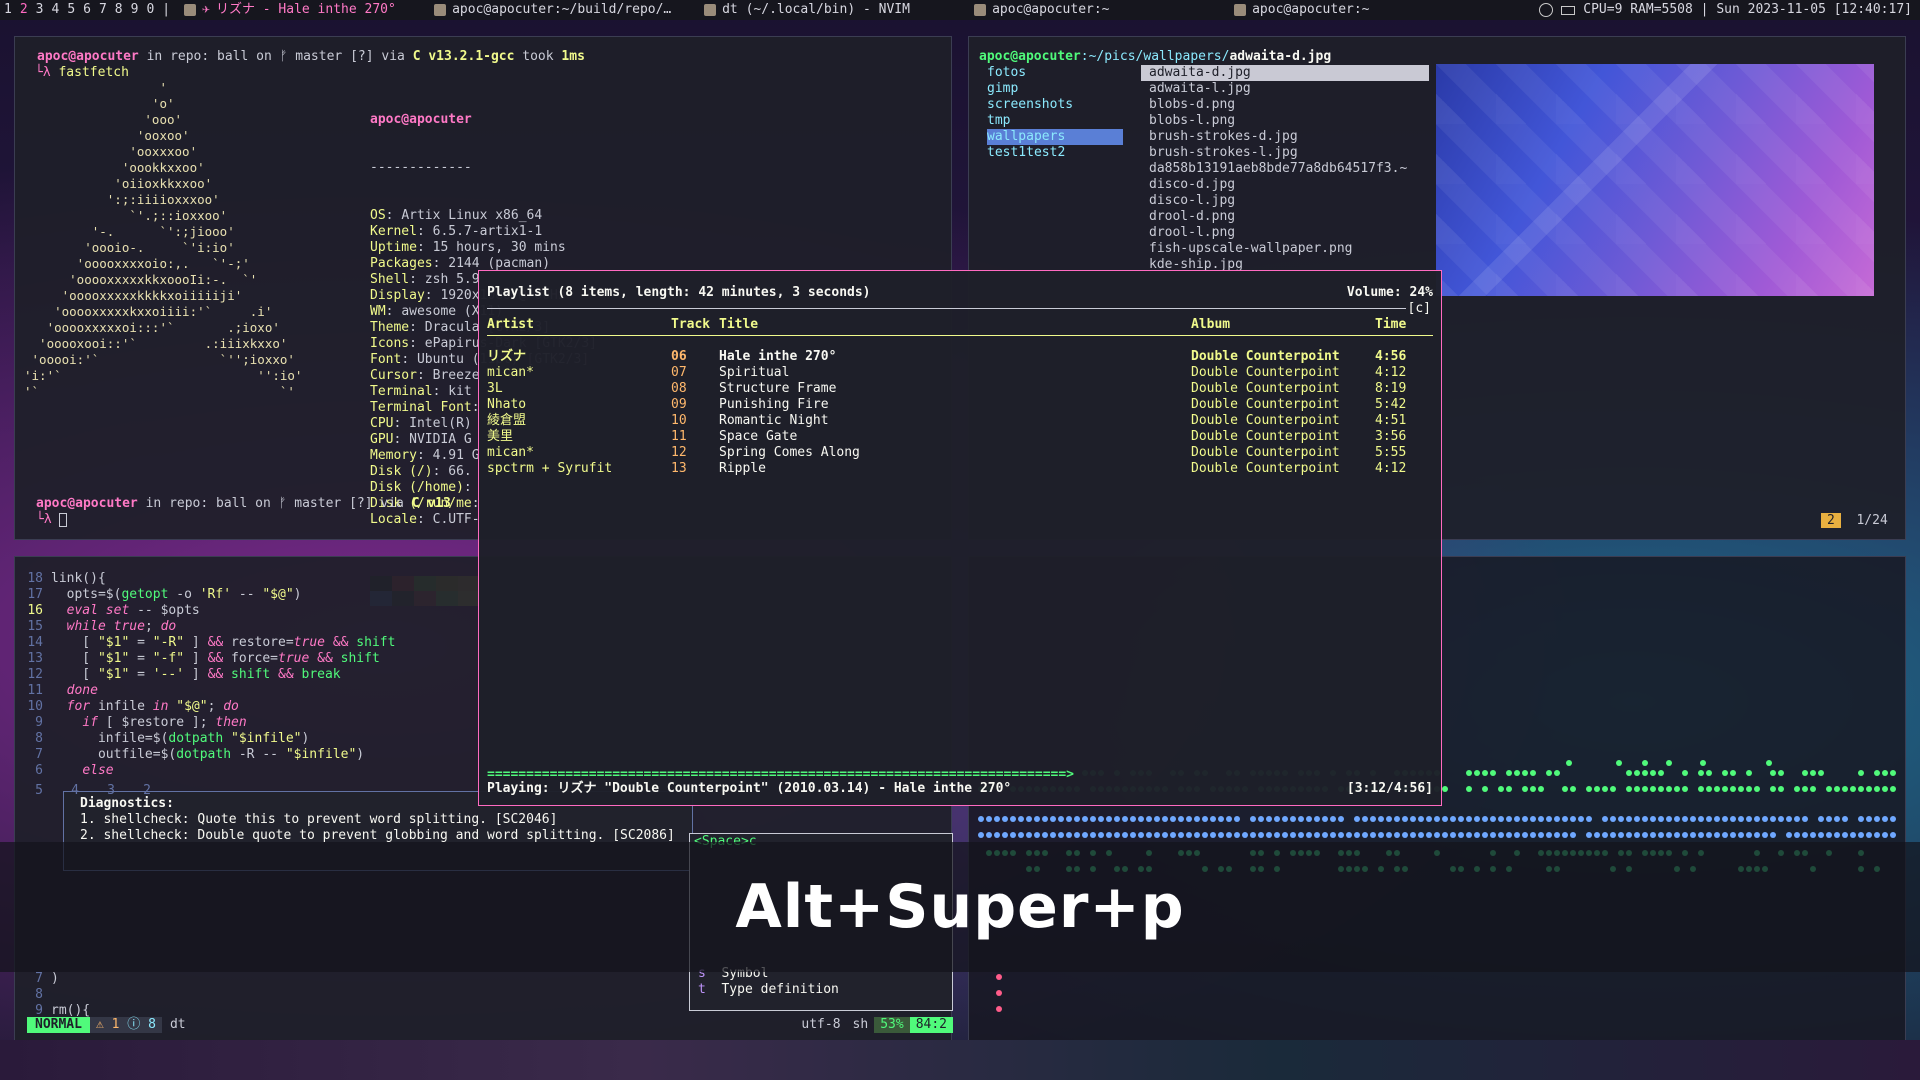 The height and width of the screenshot is (1080, 1920). What do you see at coordinates (55, 10) in the screenshot?
I see `tag-4: 4` at bounding box center [55, 10].